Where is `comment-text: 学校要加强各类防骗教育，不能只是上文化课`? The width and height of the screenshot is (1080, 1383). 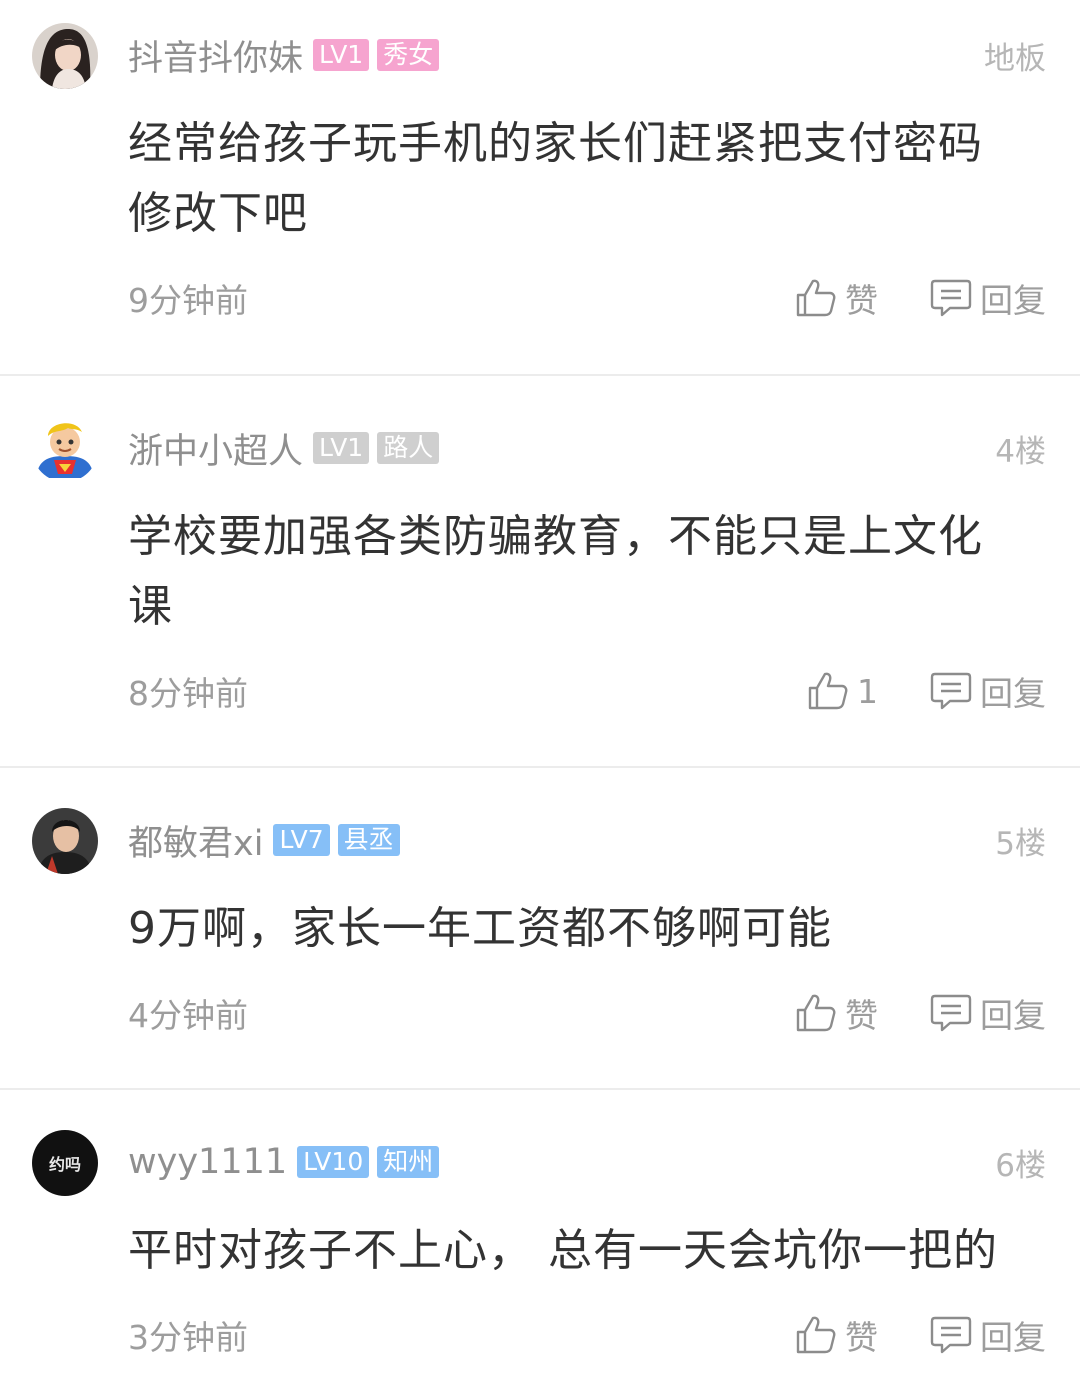 comment-text: 学校要加强各类防骗教育，不能只是上文化课 is located at coordinates (555, 571).